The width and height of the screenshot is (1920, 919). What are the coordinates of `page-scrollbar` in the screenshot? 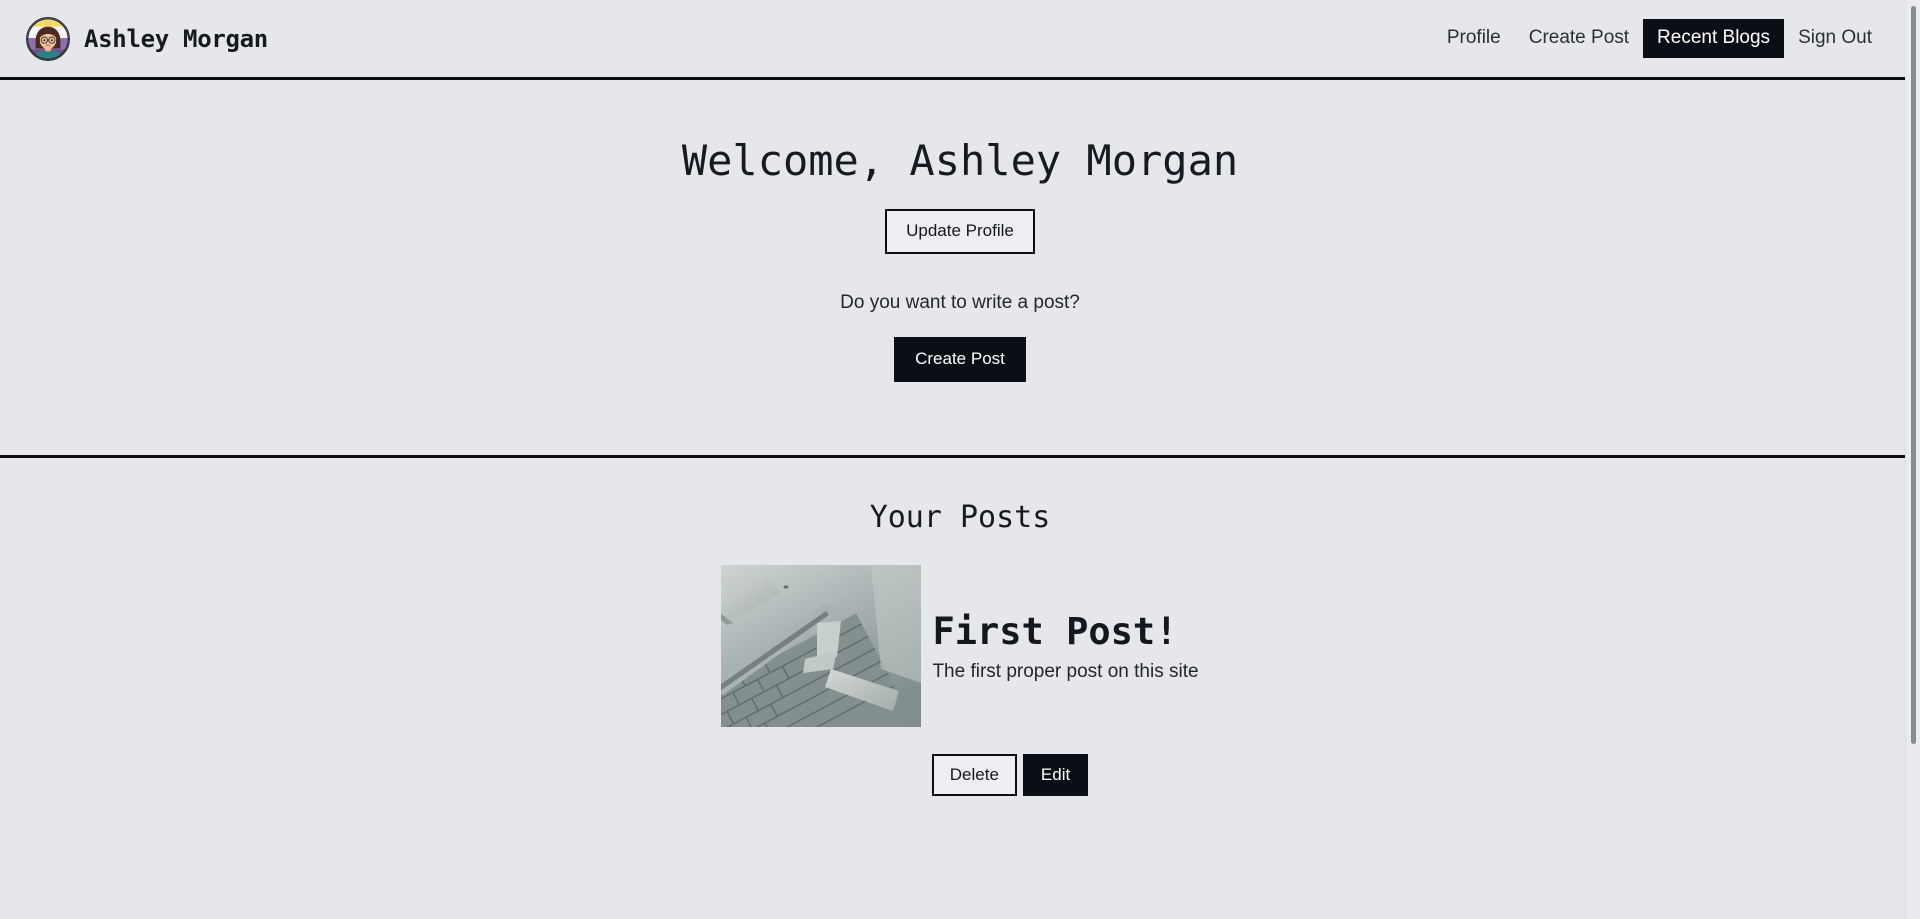 It's located at (1912, 459).